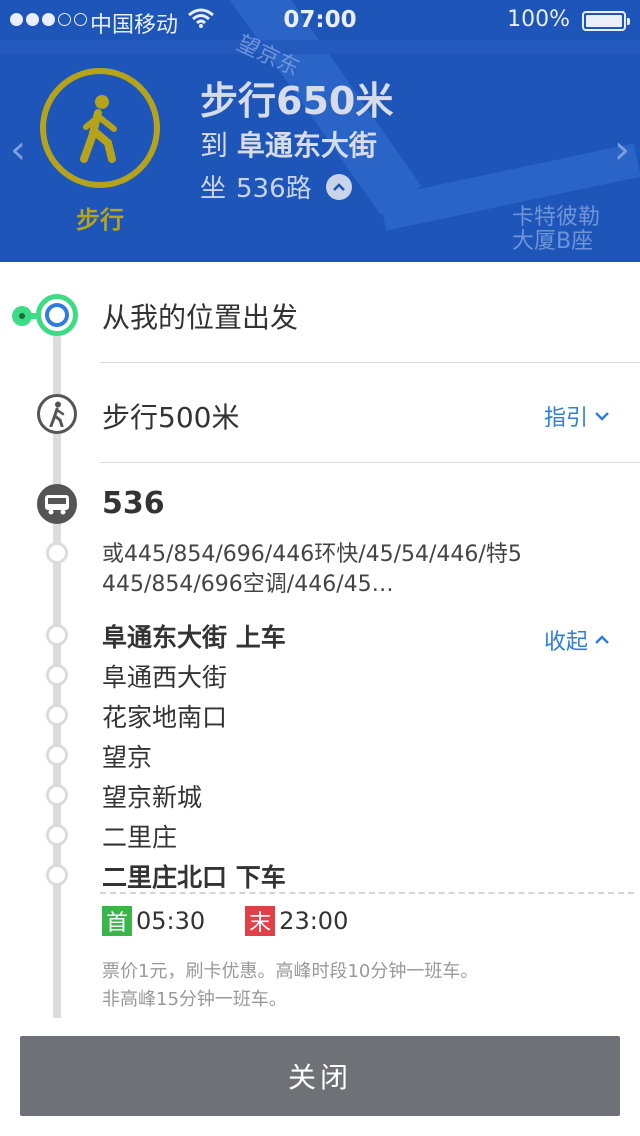 Image resolution: width=640 pixels, height=1136 pixels. What do you see at coordinates (556, 229) in the screenshot?
I see `map-building-label: 卡特彼勒 大厦B座` at bounding box center [556, 229].